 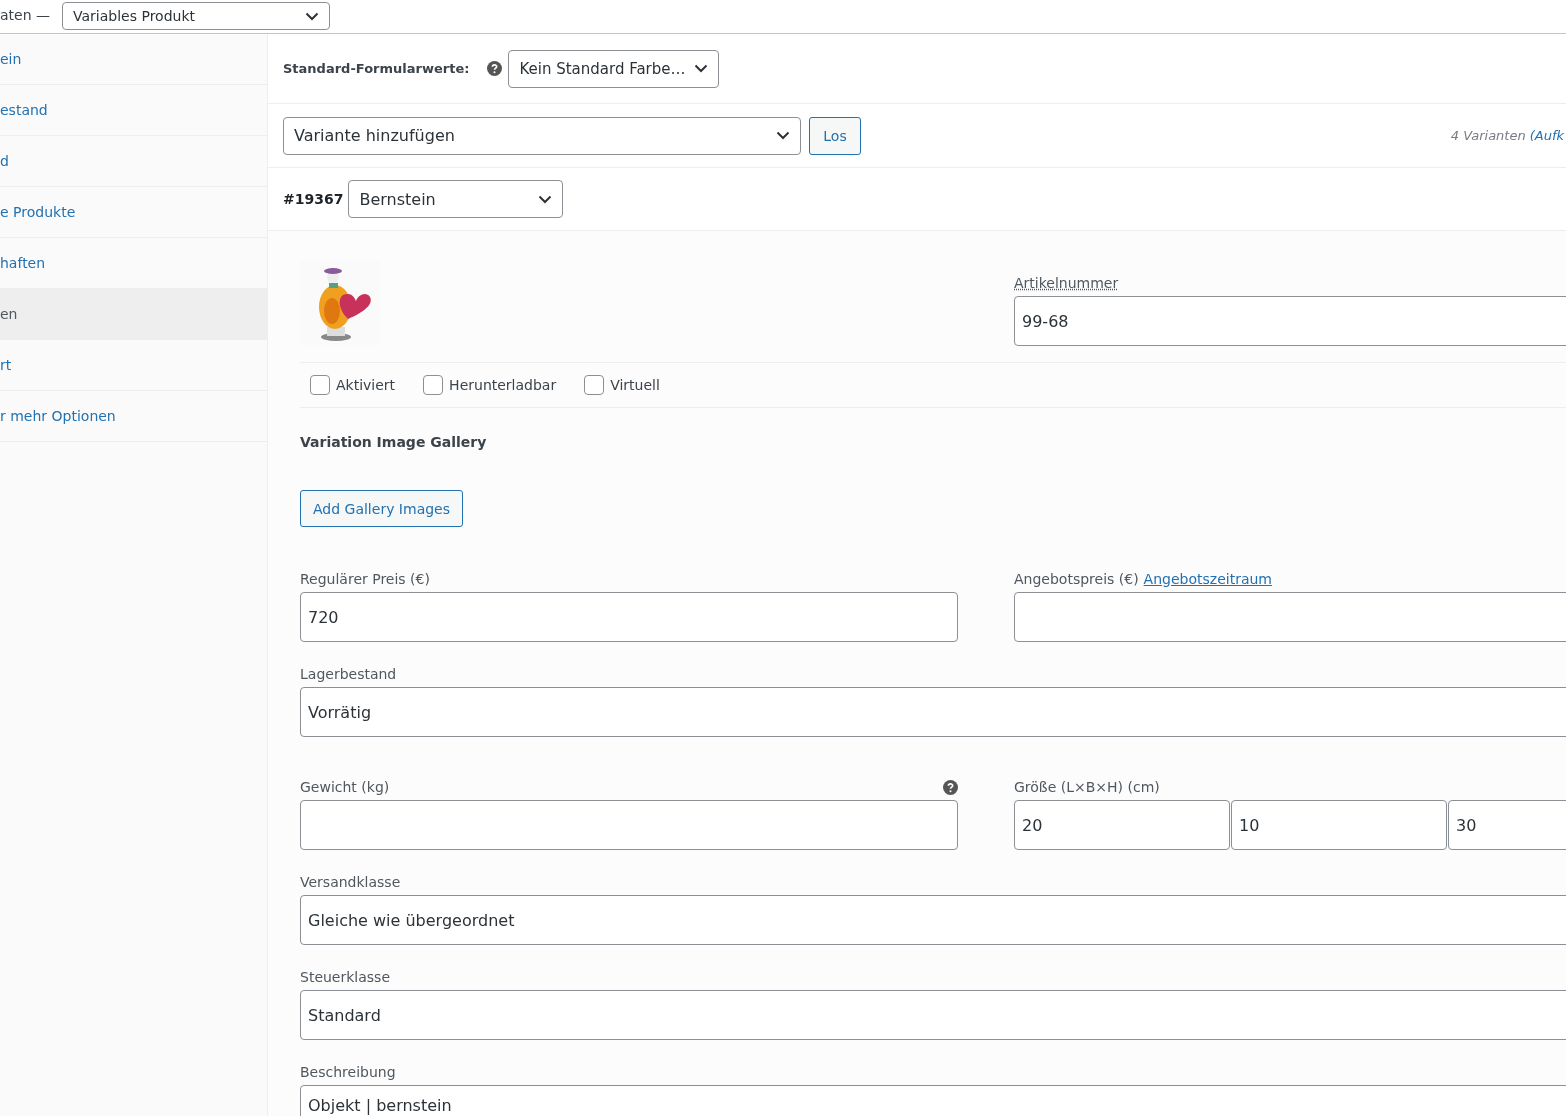 I want to click on shipping-class-select: Gleiche wie übergeordnet, so click(x=933, y=920).